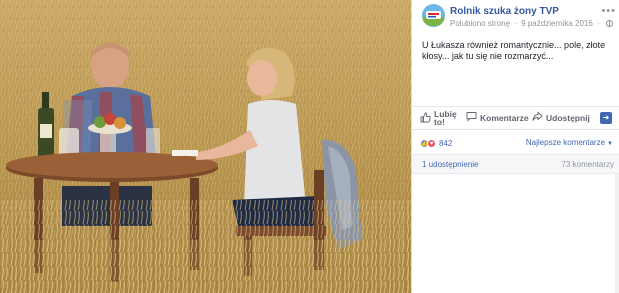 The height and width of the screenshot is (293, 619). What do you see at coordinates (568, 118) in the screenshot?
I see `share-label: Udostępnij` at bounding box center [568, 118].